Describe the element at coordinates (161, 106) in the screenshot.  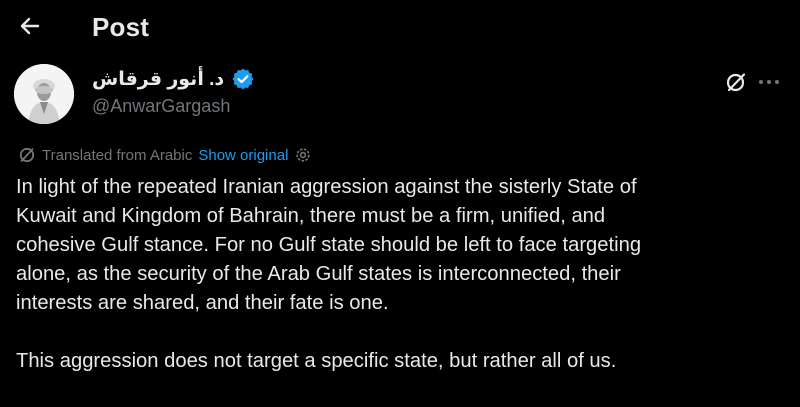
I see `author-handle: @AnwarGargash` at that location.